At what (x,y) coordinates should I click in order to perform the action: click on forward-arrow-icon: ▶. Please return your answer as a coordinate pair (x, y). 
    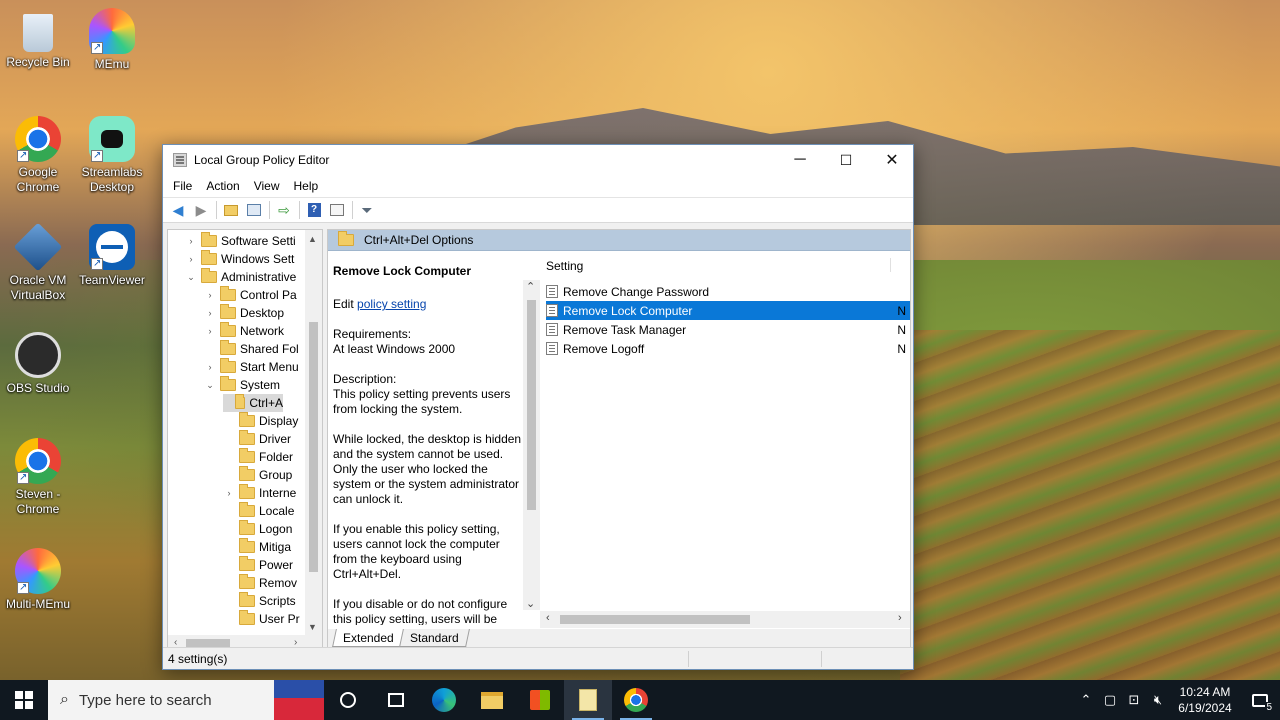
    Looking at the image, I should click on (201, 210).